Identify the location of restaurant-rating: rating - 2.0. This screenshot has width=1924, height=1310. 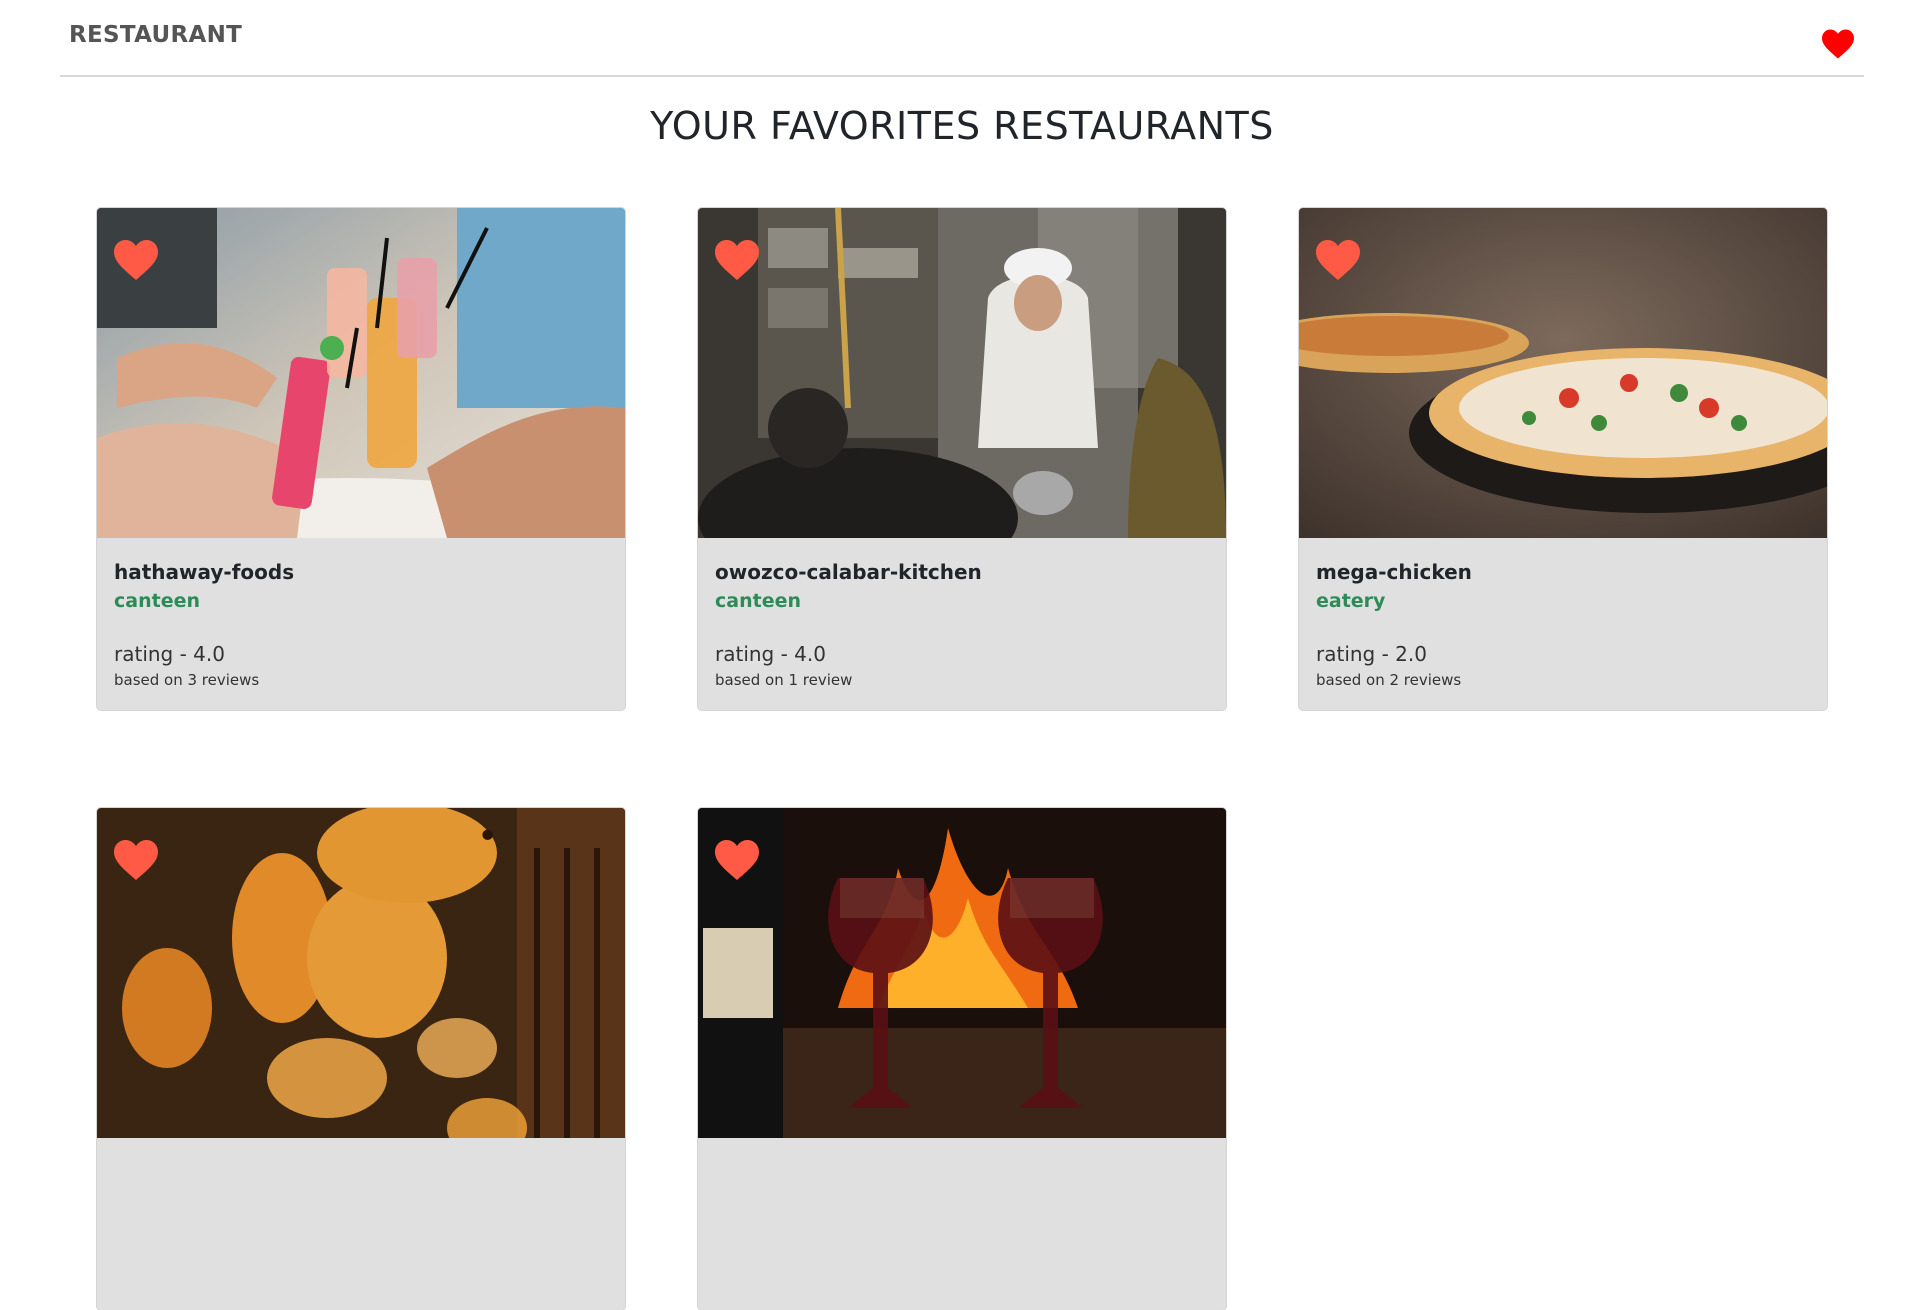
(1371, 654).